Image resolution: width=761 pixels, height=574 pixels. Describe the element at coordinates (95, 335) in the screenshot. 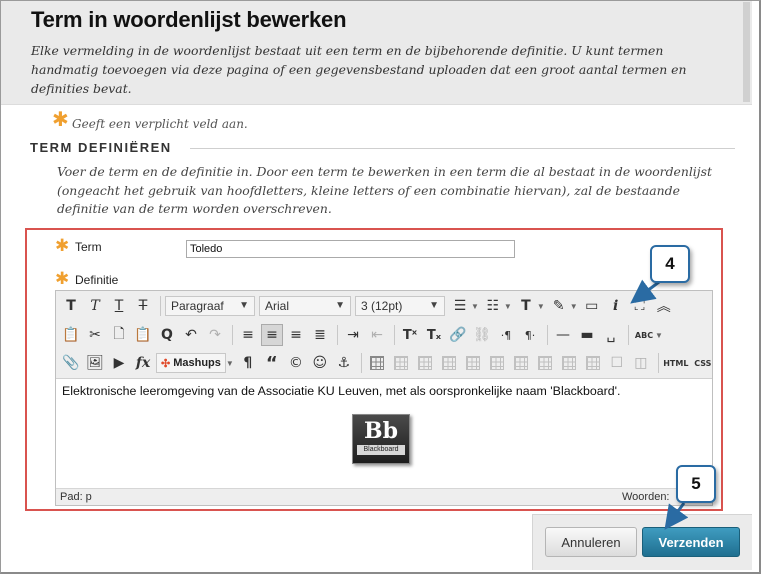

I see `cut-icon: ✂` at that location.